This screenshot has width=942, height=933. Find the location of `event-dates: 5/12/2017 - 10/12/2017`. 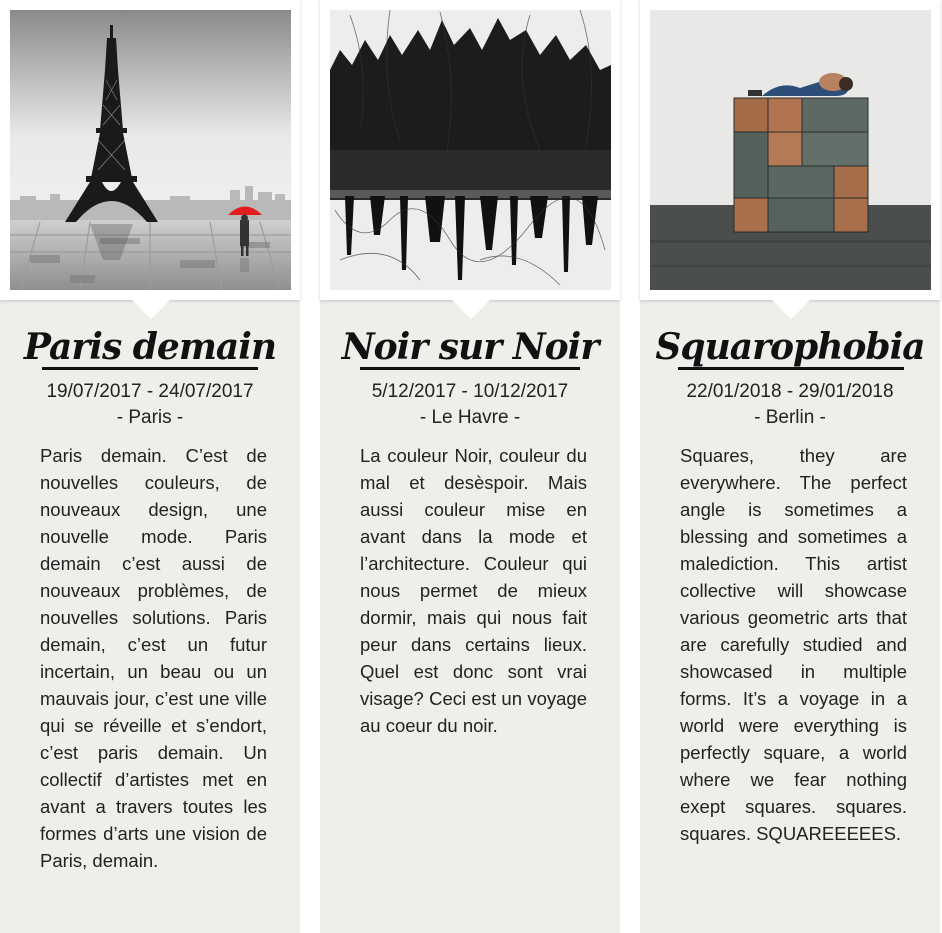

event-dates: 5/12/2017 - 10/12/2017 is located at coordinates (470, 391).